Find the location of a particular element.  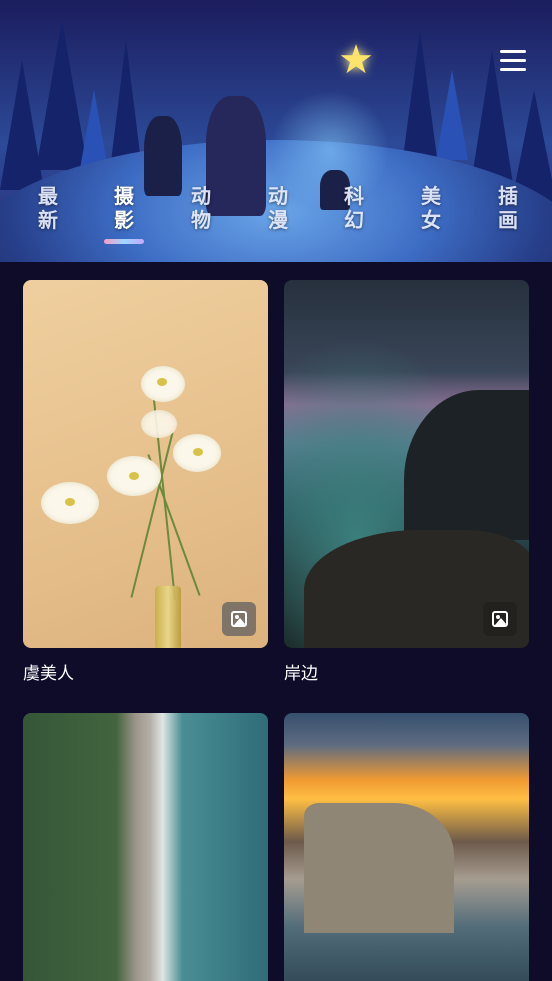

tab-label: 美女 is located at coordinates (431, 208).